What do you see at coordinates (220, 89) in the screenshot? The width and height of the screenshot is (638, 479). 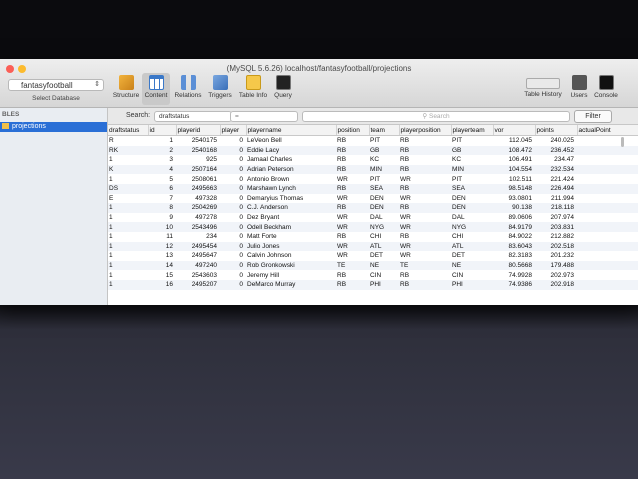 I see `triggers-button: Triggers` at bounding box center [220, 89].